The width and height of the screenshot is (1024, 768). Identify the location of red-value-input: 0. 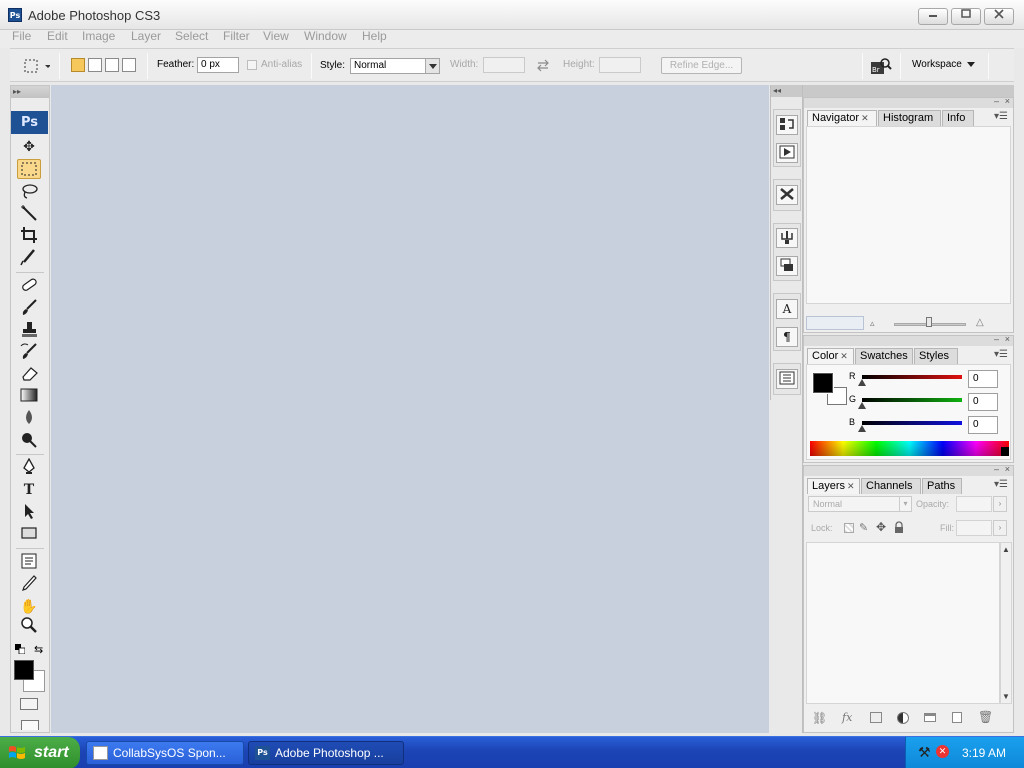
(983, 379).